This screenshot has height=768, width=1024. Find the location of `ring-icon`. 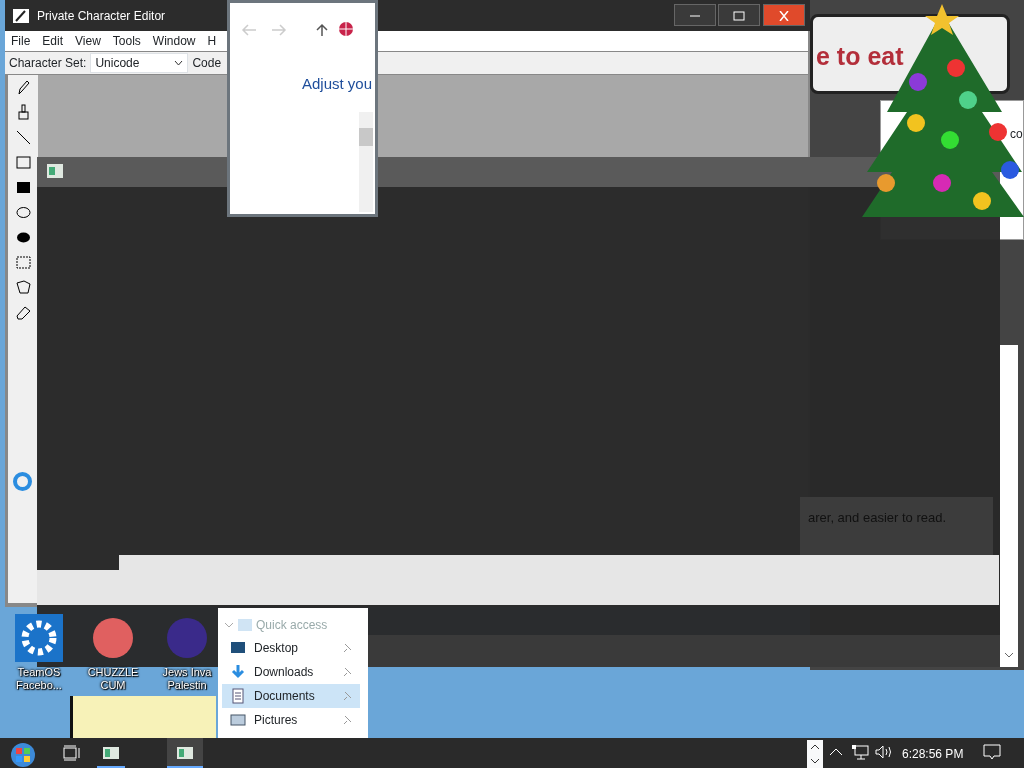

ring-icon is located at coordinates (22, 481).